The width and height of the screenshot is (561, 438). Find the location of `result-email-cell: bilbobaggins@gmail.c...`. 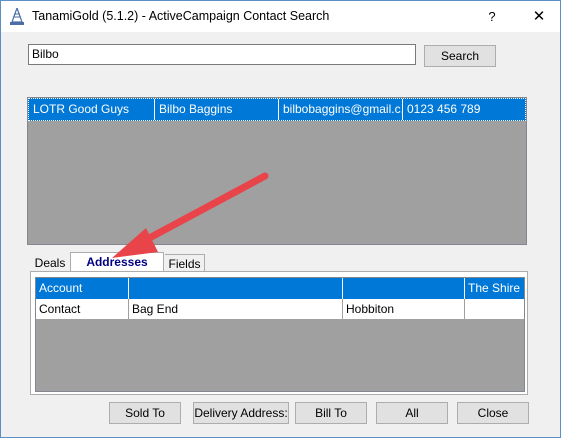

result-email-cell: bilbobaggins@gmail.c... is located at coordinates (340, 109).